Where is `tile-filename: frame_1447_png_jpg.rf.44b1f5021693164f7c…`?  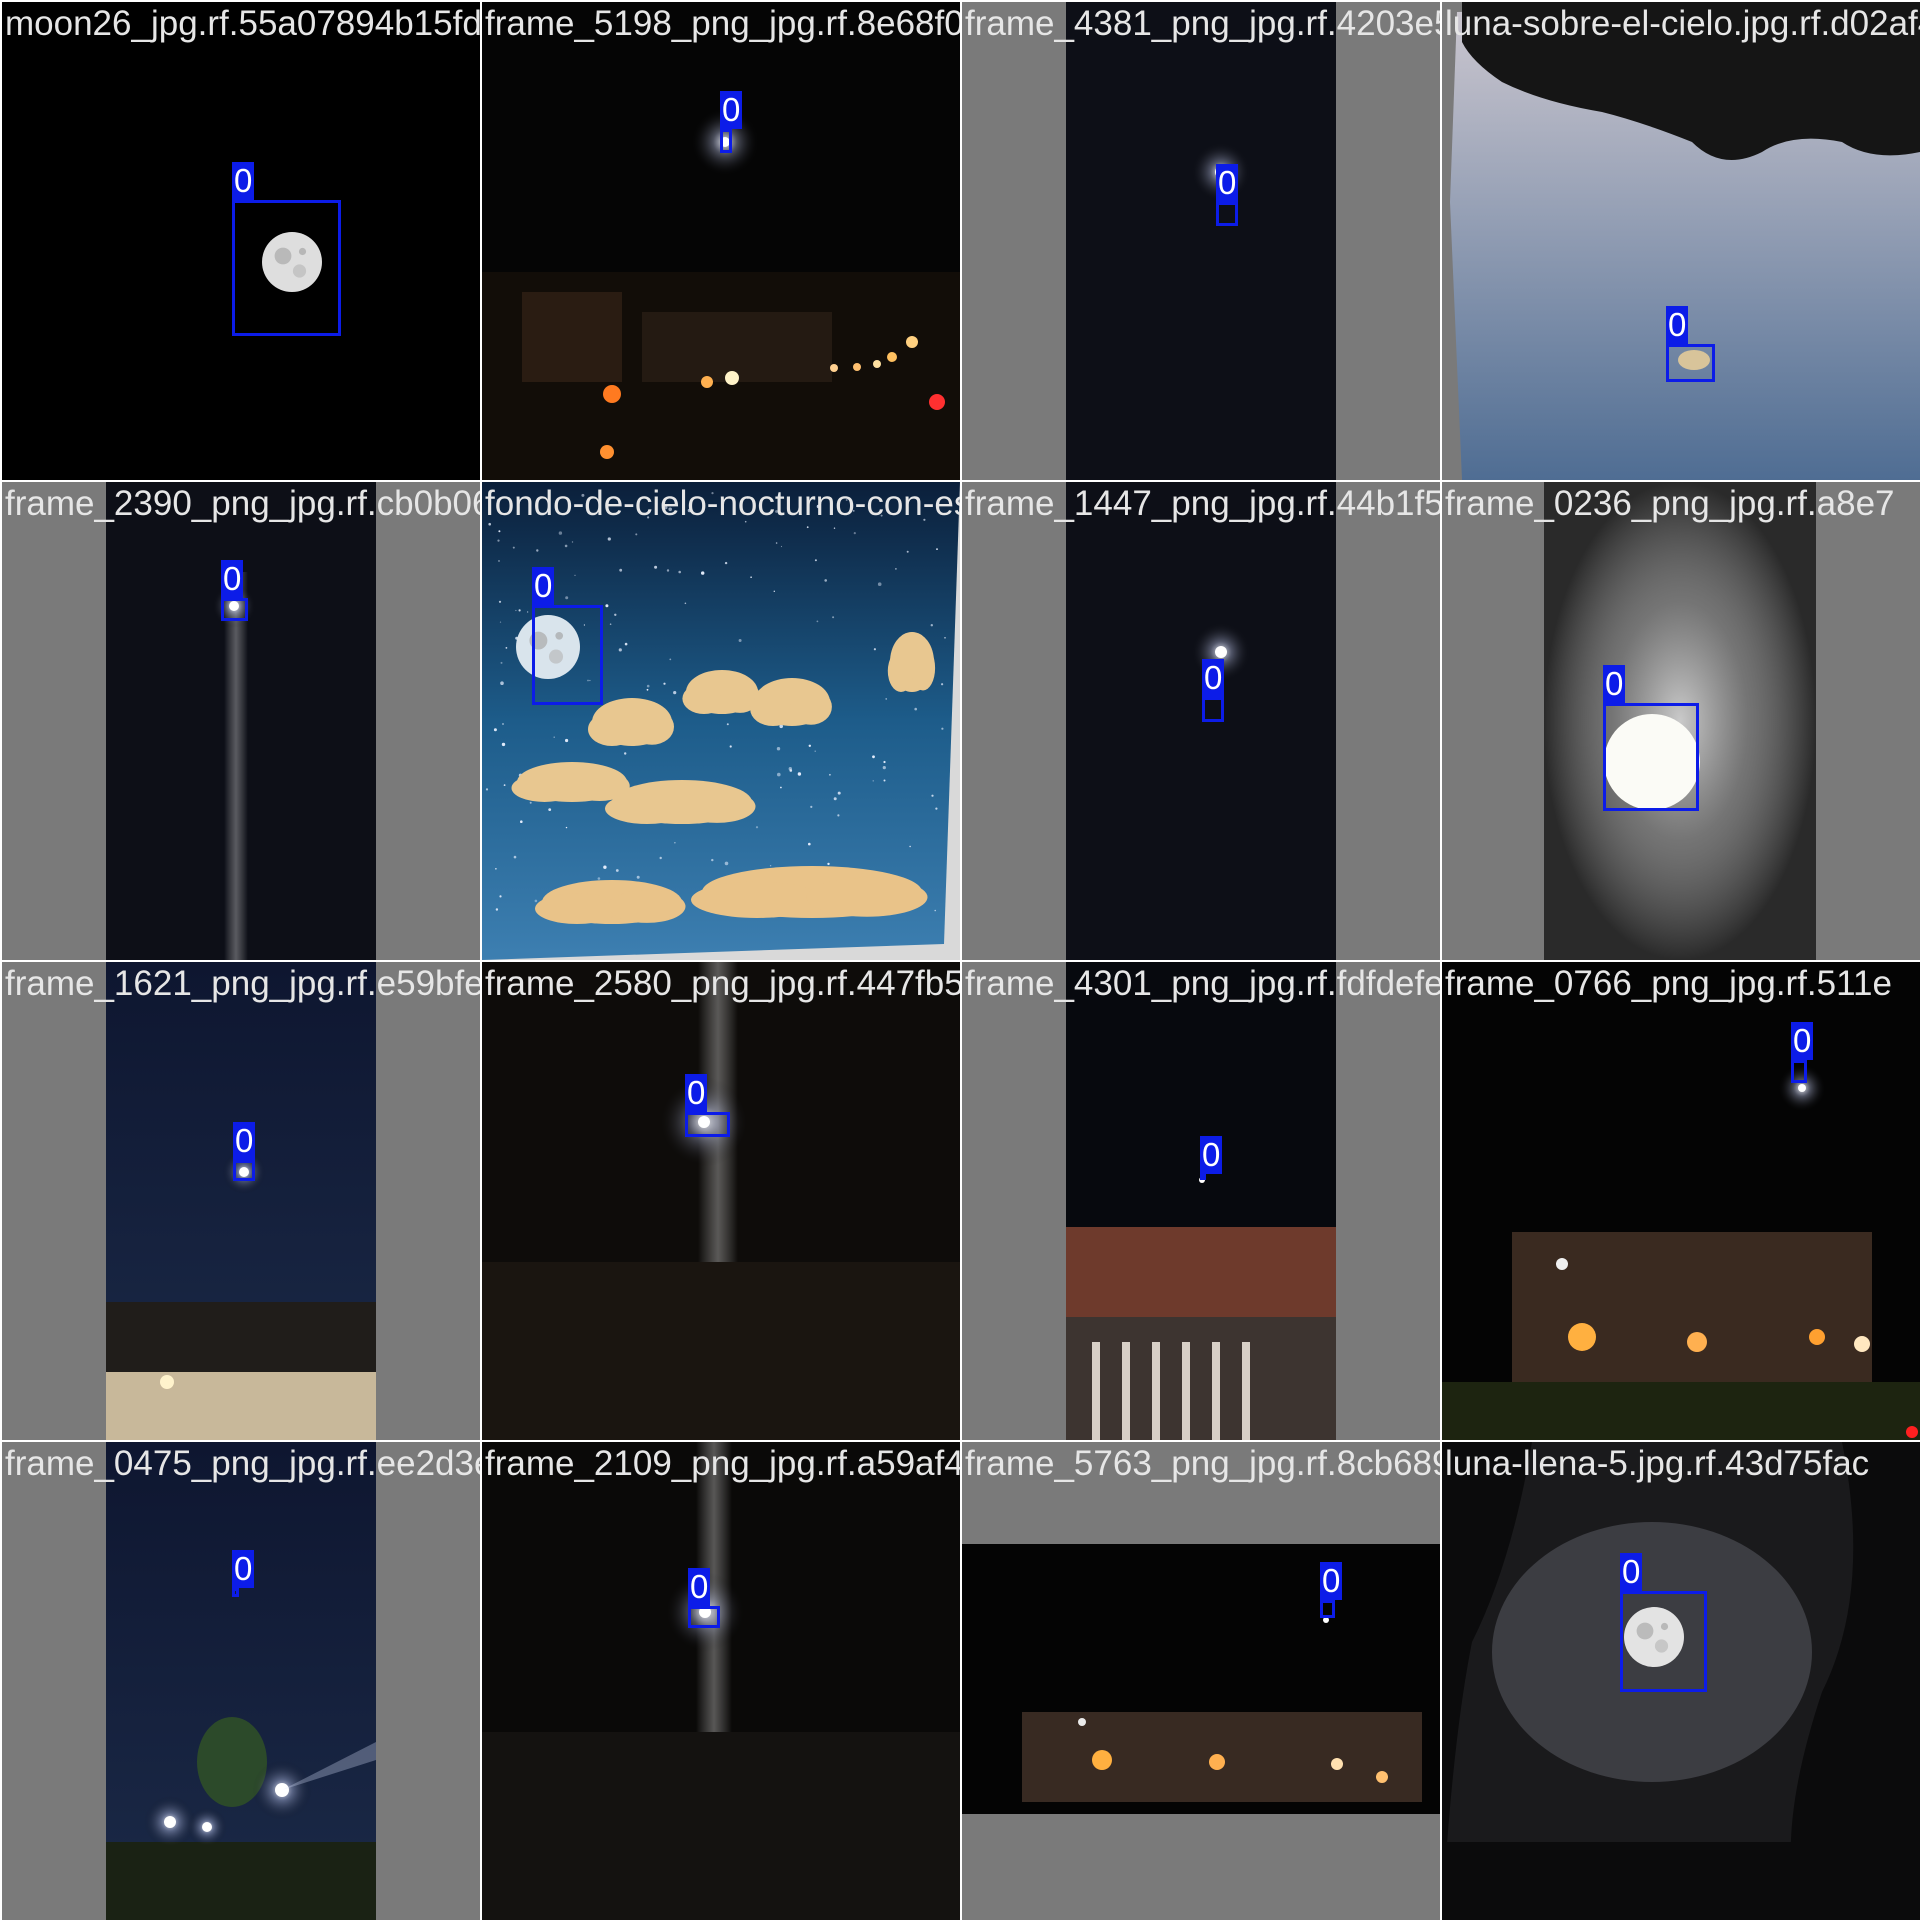 tile-filename: frame_1447_png_jpg.rf.44b1f5021693164f7c… is located at coordinates (1202, 503).